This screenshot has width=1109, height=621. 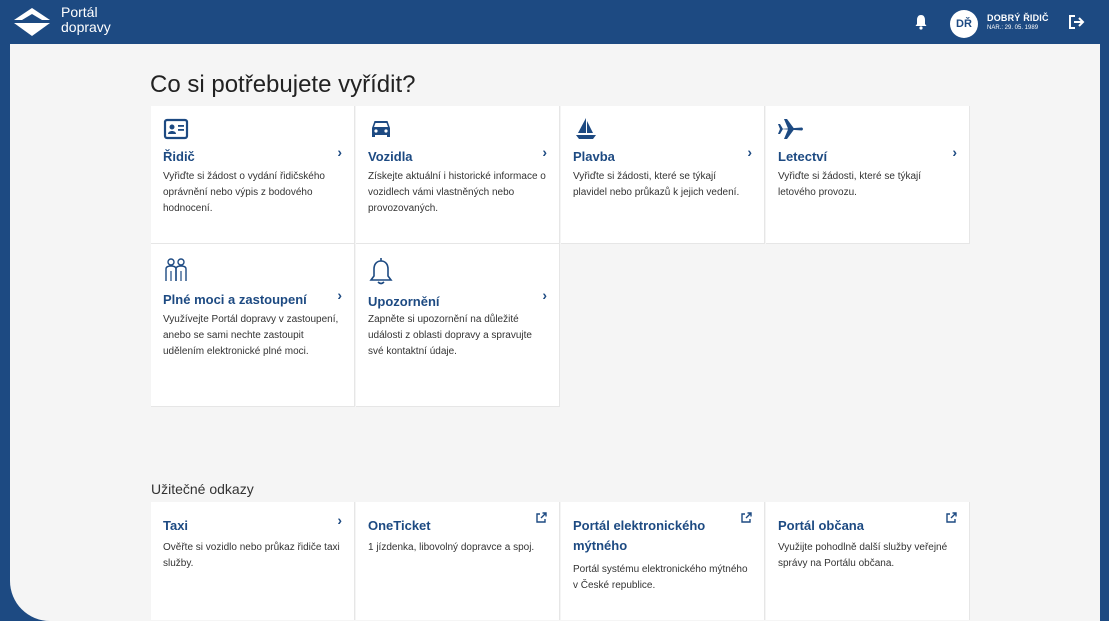 What do you see at coordinates (1077, 22) in the screenshot?
I see `logout-icon` at bounding box center [1077, 22].